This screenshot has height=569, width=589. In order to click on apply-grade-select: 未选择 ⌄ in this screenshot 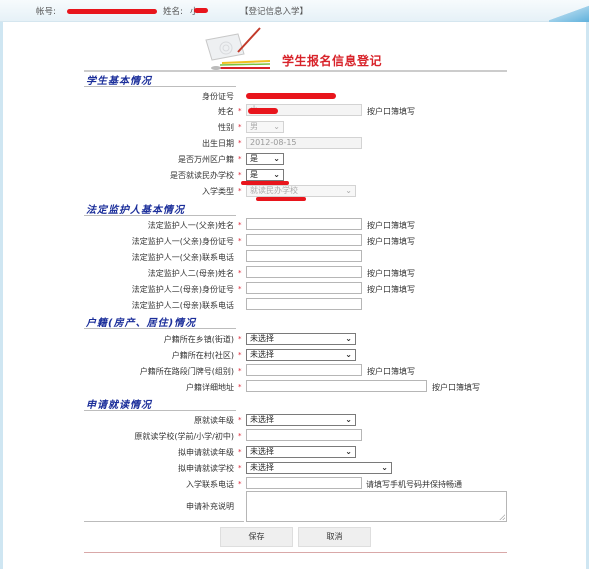, I will do `click(301, 452)`.